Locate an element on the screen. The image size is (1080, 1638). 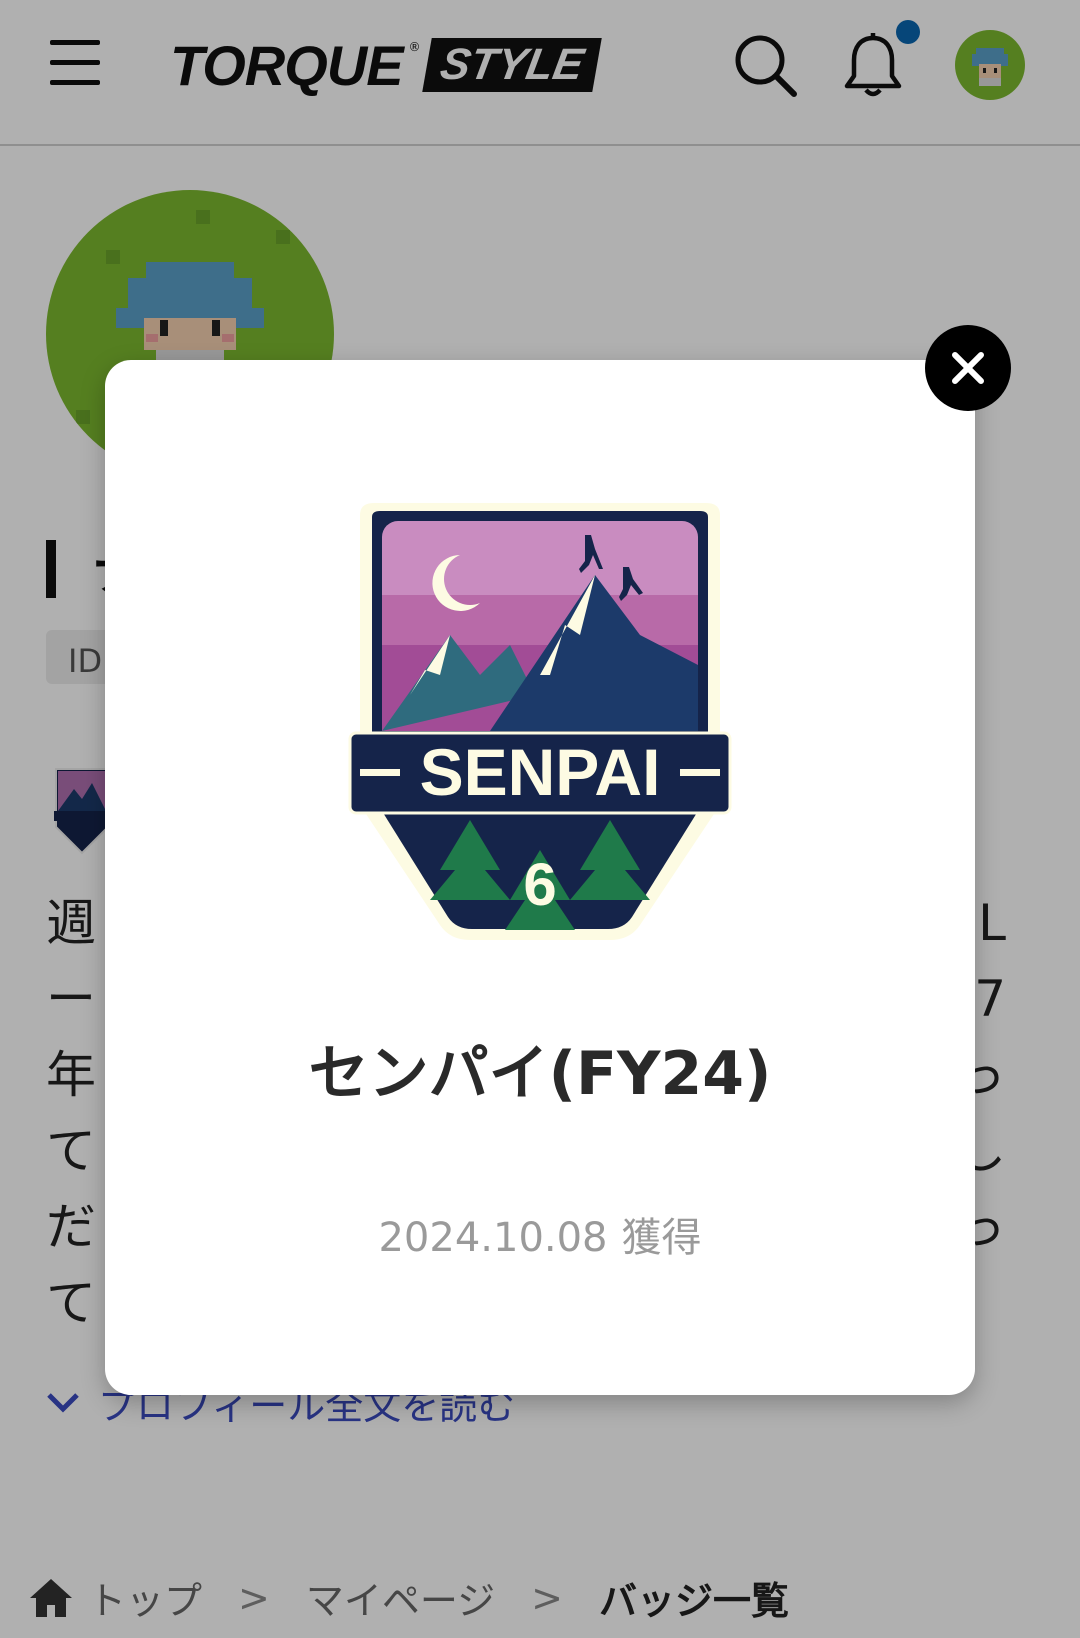
close-icon is located at coordinates (968, 368).